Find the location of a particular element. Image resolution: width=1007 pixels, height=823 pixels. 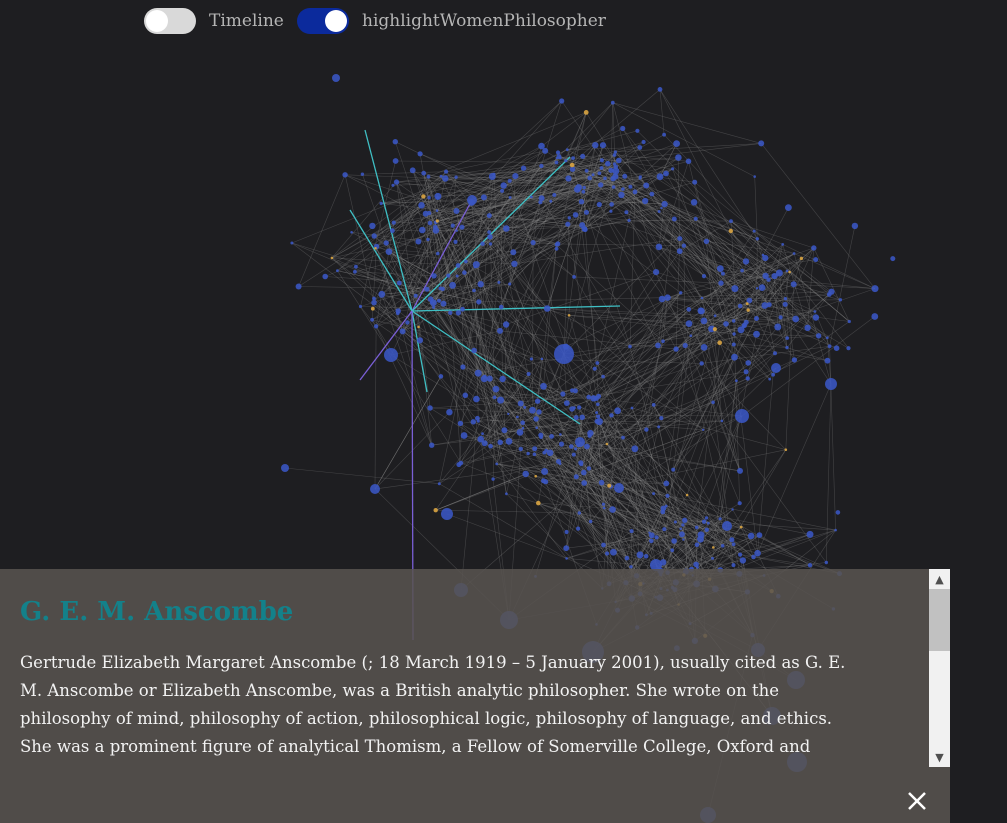

close-icon is located at coordinates (917, 801).